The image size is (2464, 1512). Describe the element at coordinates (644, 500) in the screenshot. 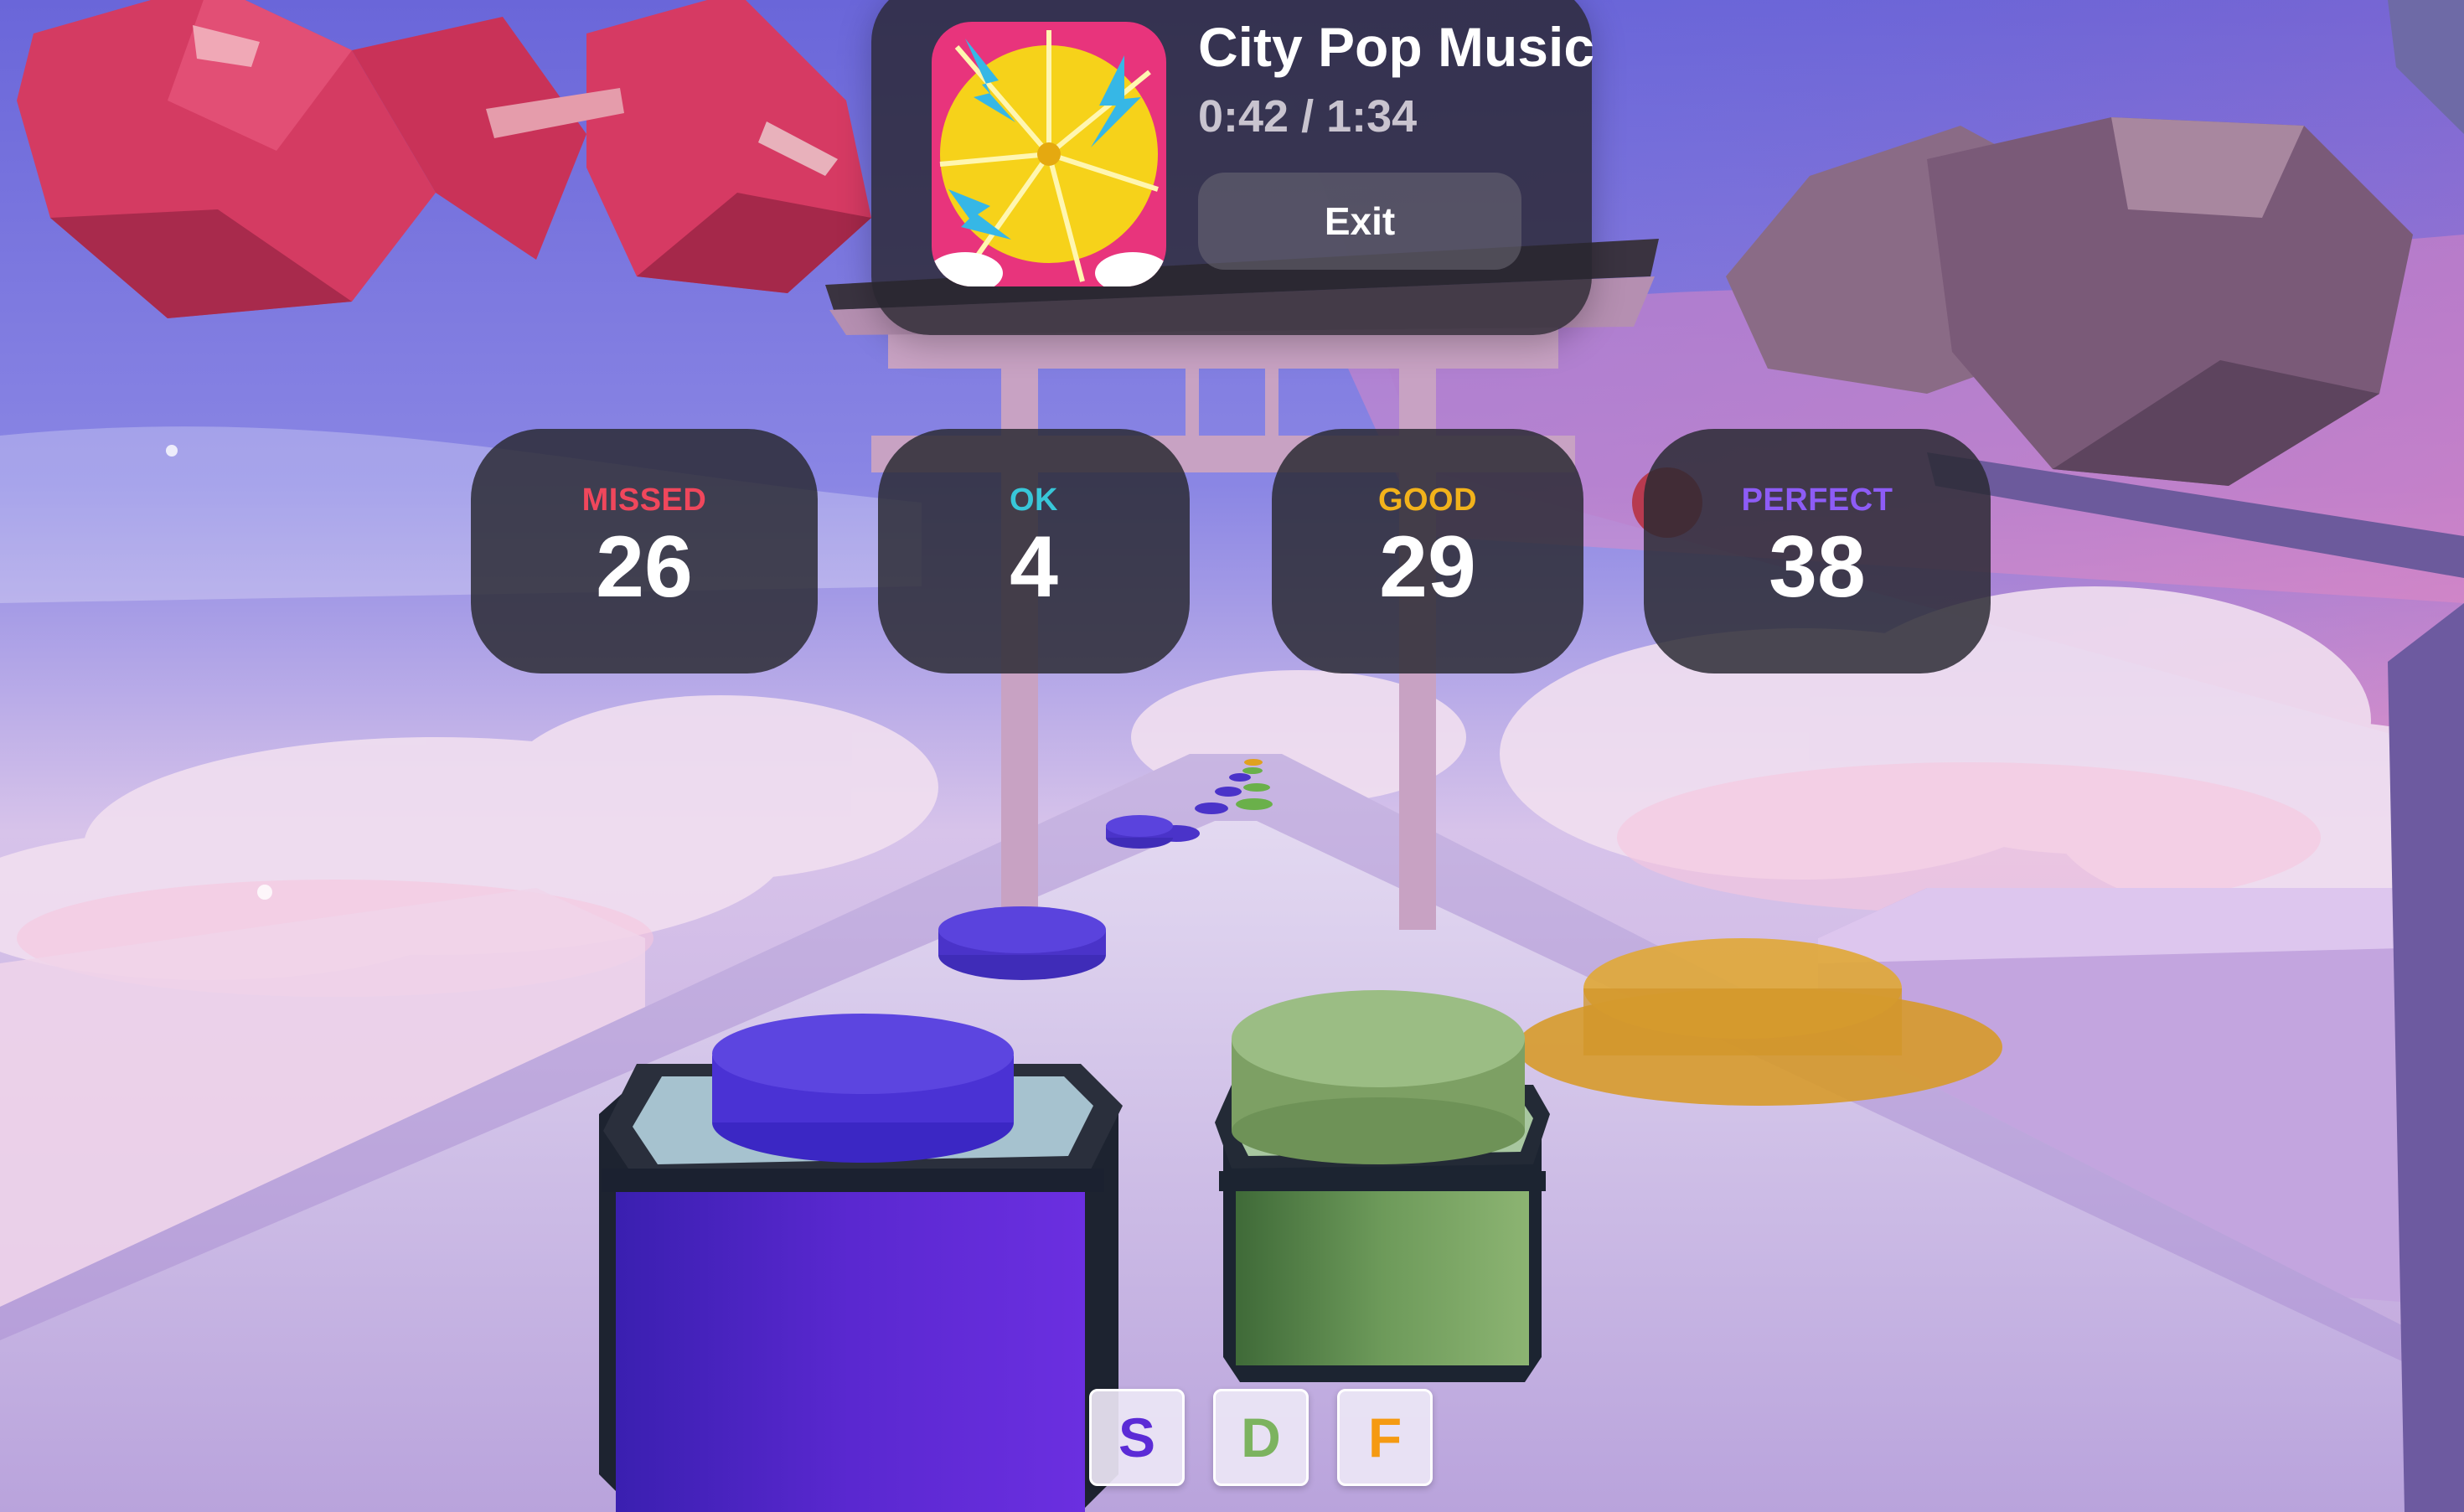

I see `score-label-missed: MISSED` at that location.